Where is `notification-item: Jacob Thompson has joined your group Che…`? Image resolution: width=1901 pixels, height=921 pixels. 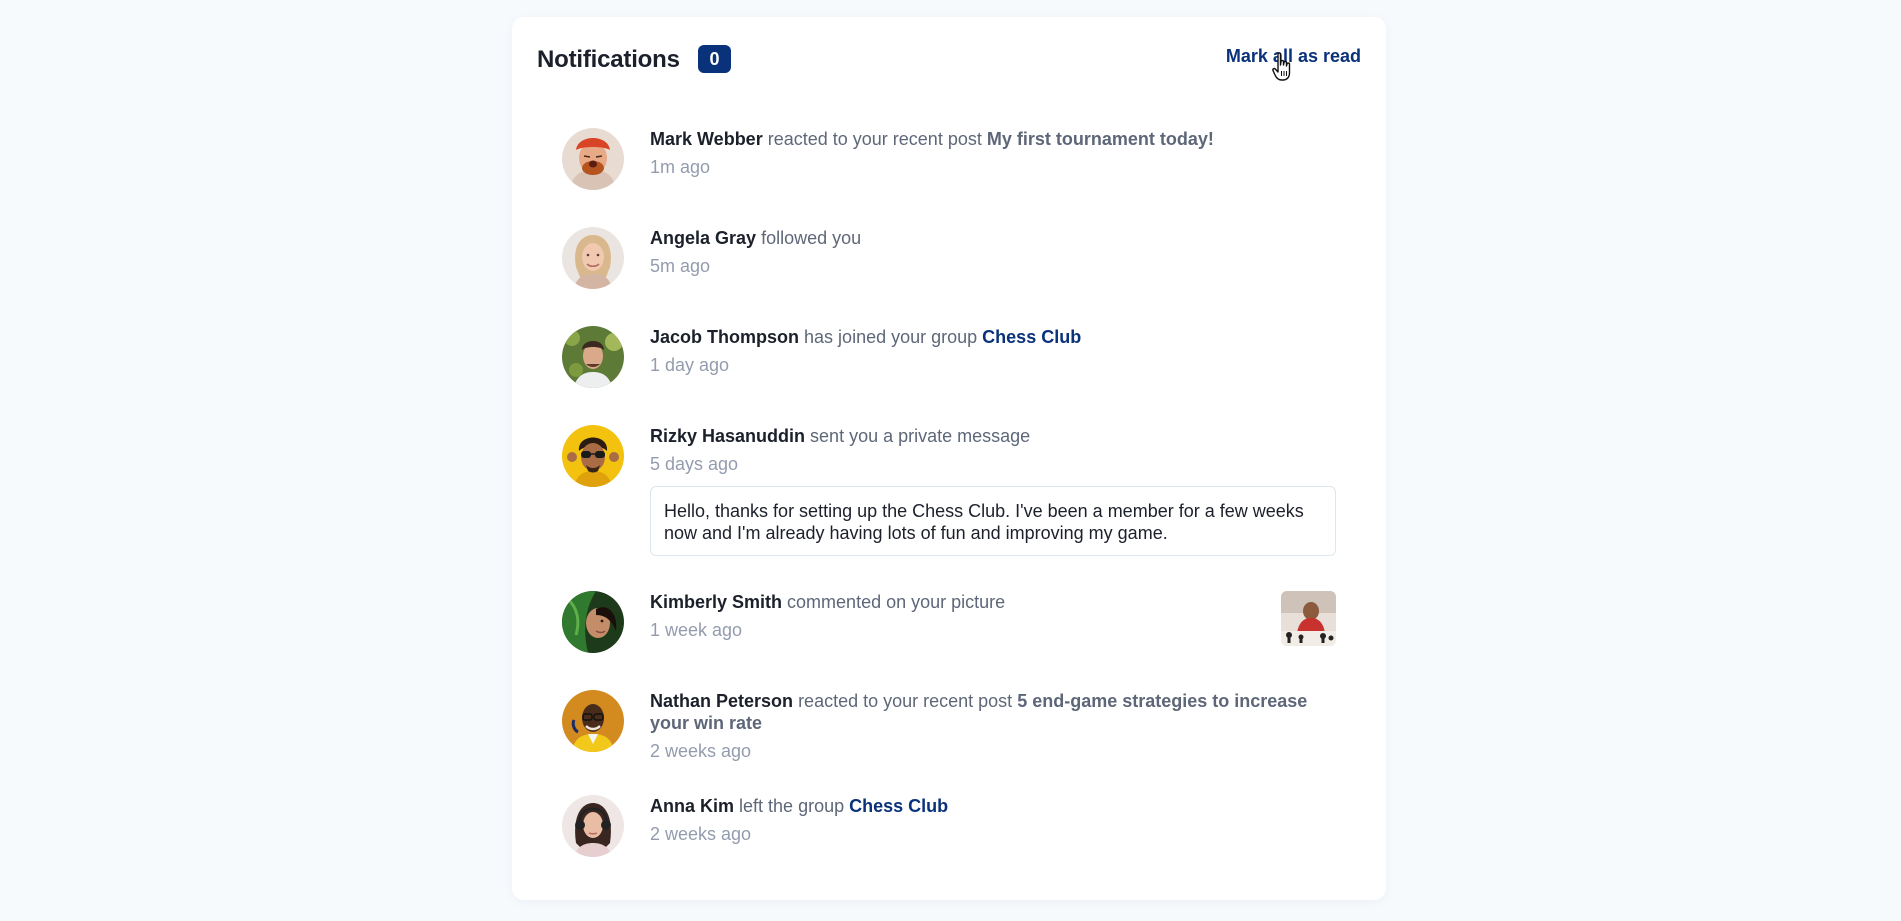 notification-item: Jacob Thompson has joined your group Che… is located at coordinates (949, 375).